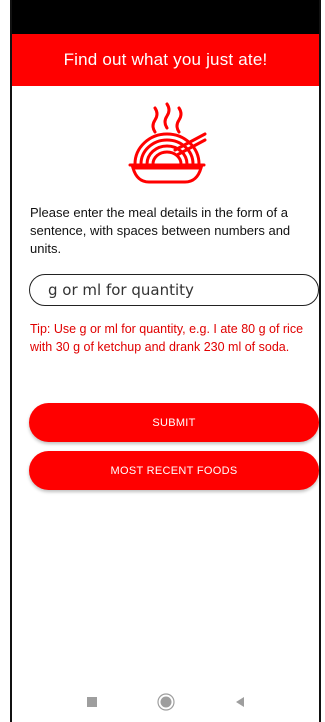  I want to click on square-recents-icon, so click(92, 702).